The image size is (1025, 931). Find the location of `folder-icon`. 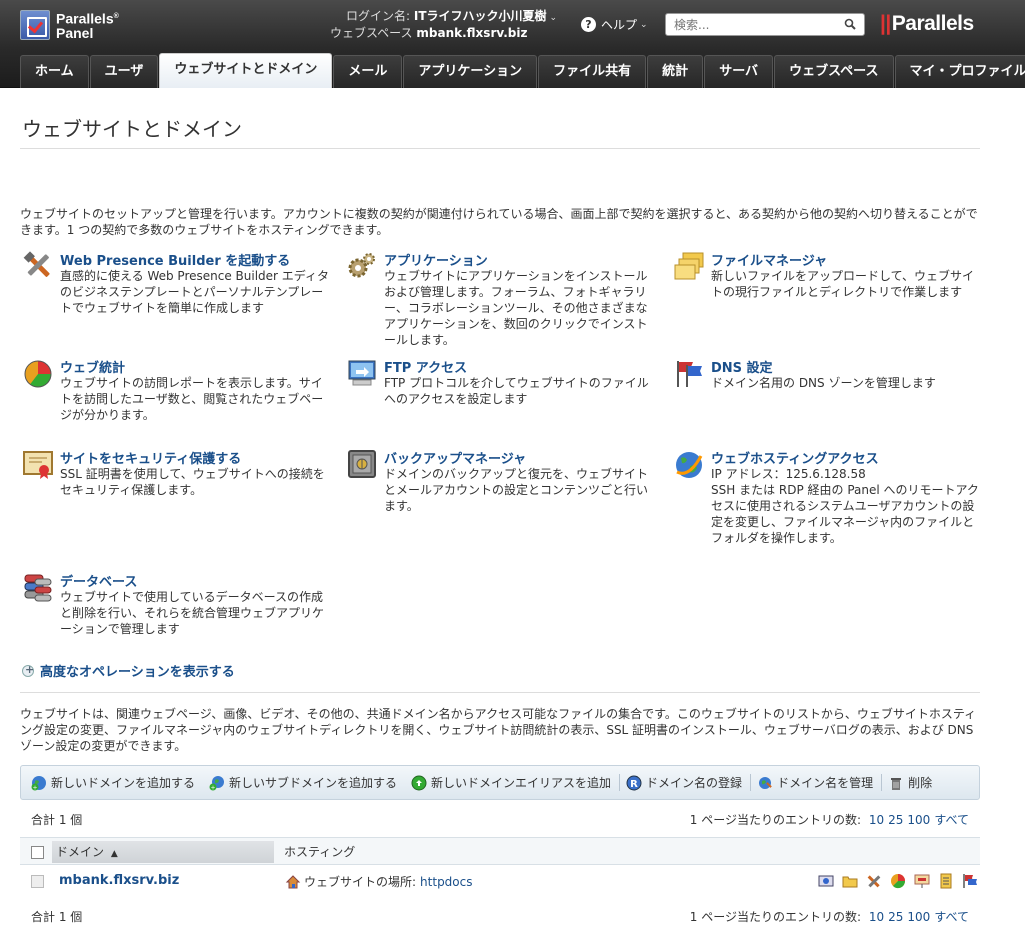

folder-icon is located at coordinates (850, 881).